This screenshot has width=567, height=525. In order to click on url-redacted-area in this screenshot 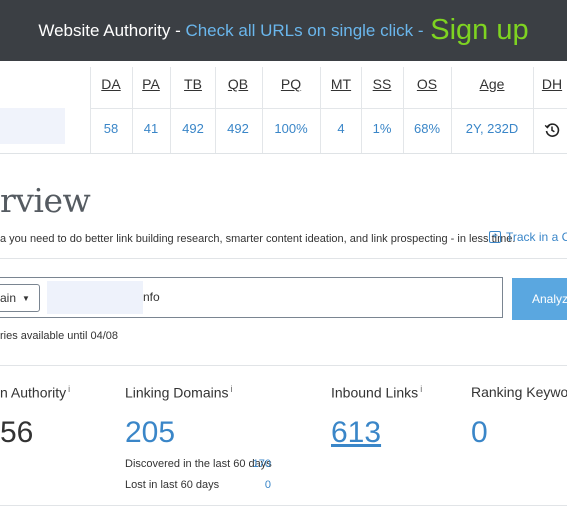, I will do `click(95, 297)`.